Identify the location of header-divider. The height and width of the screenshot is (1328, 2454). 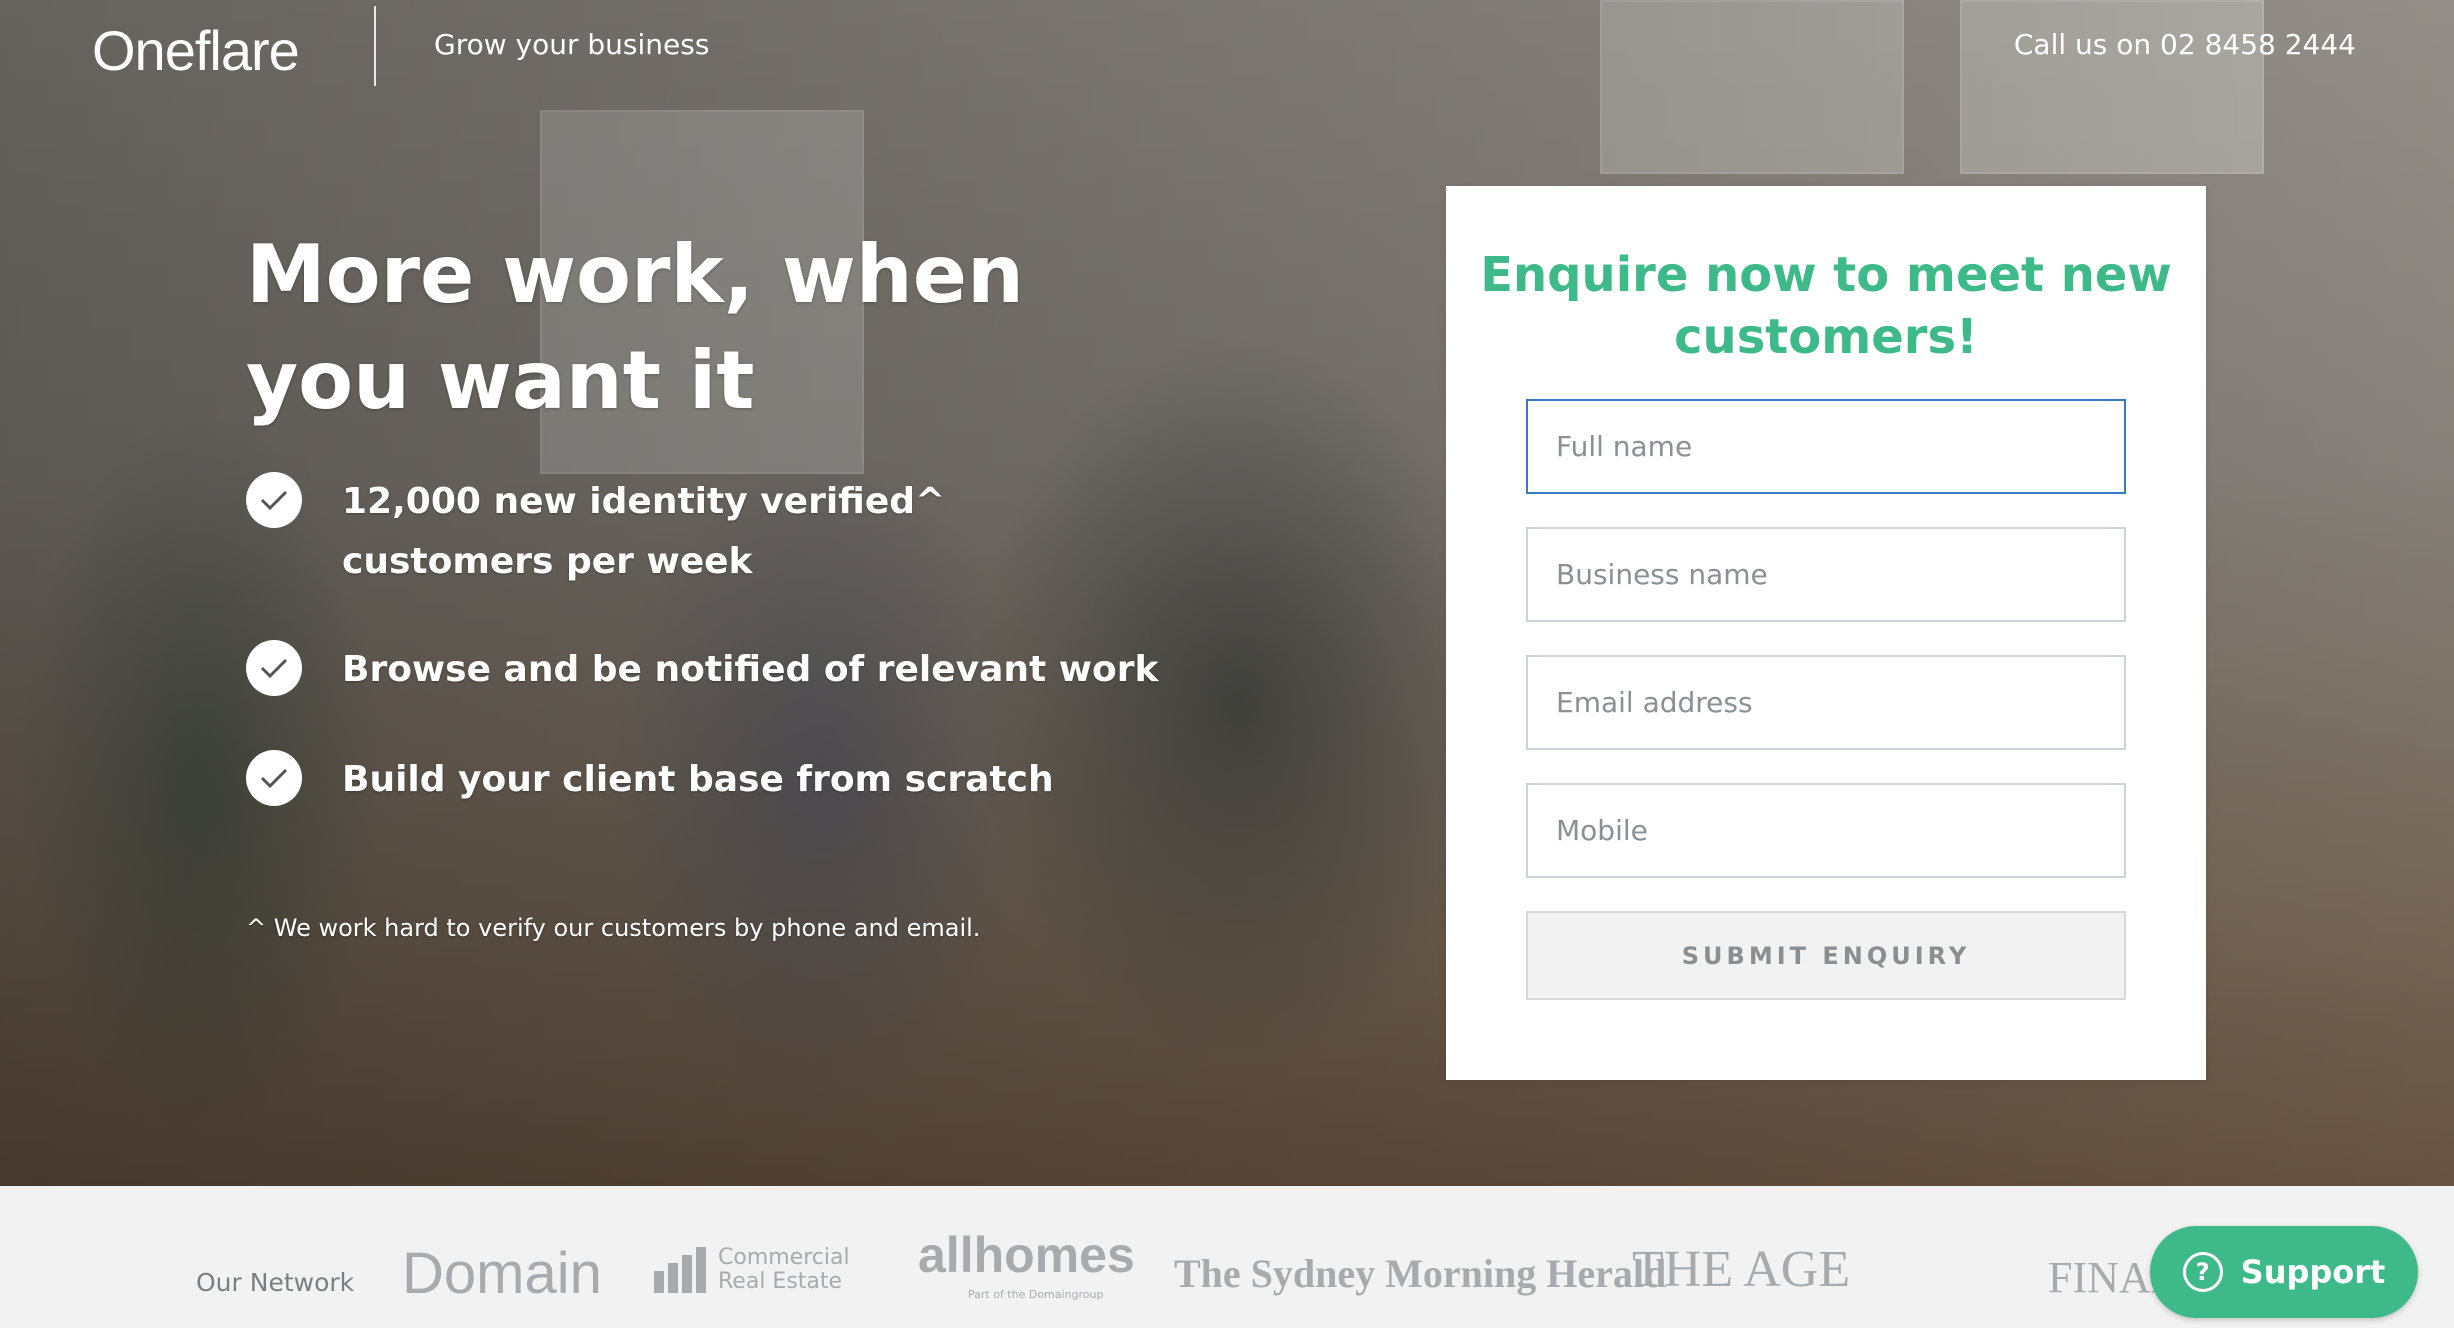
(375, 46).